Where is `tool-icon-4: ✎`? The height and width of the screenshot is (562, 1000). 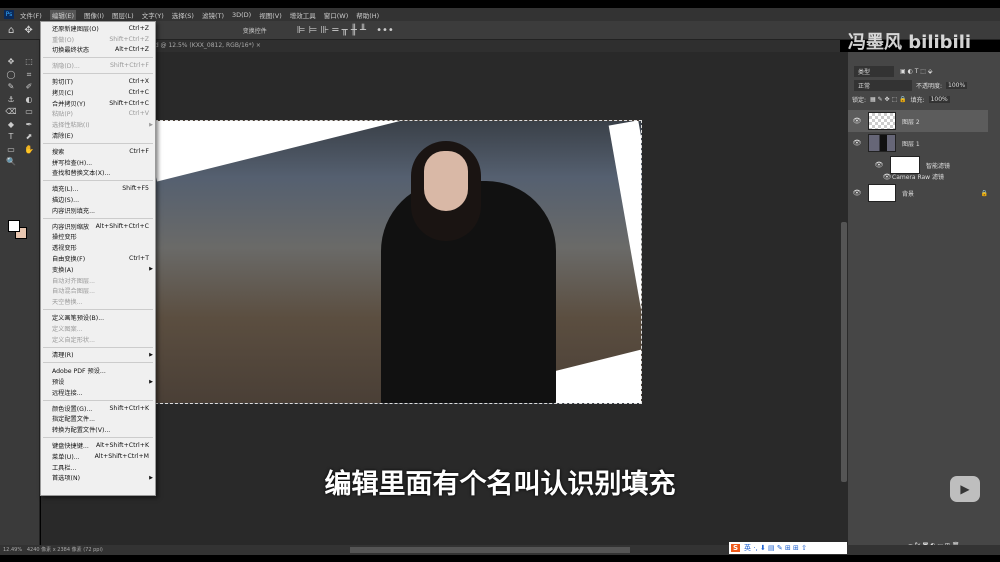
tool-icon-4: ✎ is located at coordinates (11, 86).